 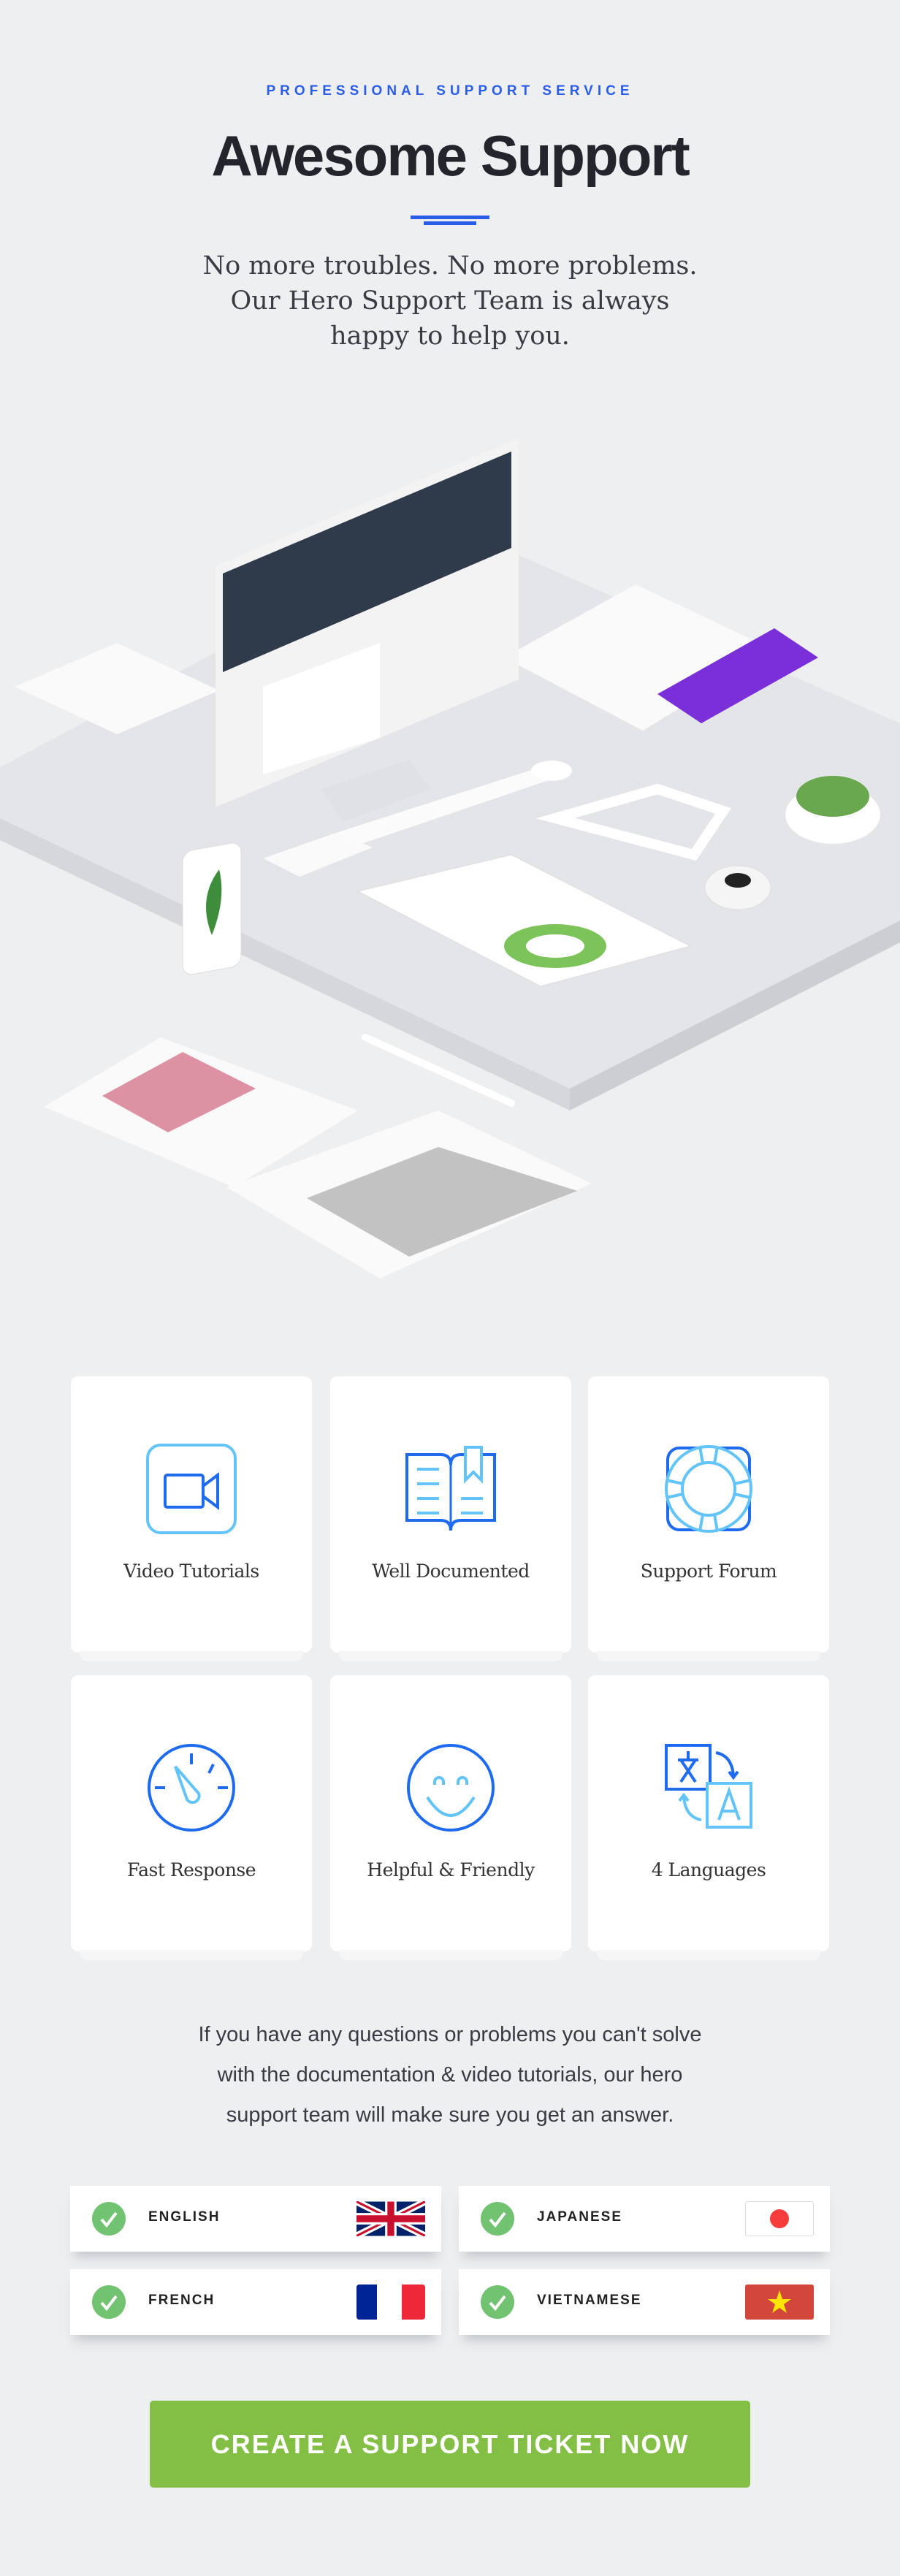 What do you see at coordinates (779, 2302) in the screenshot?
I see `vietnam-flag-icon` at bounding box center [779, 2302].